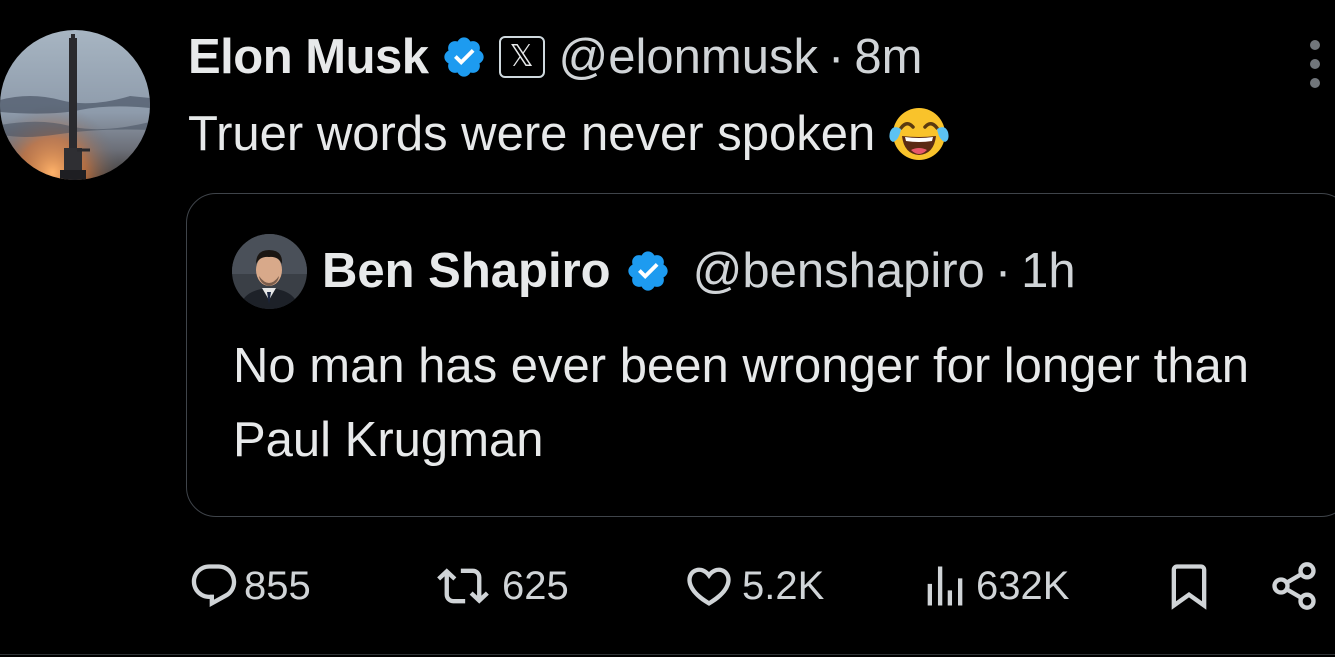 This screenshot has height=657, width=1335. What do you see at coordinates (521, 57) in the screenshot?
I see `x-logo-icon: 𝕏` at bounding box center [521, 57].